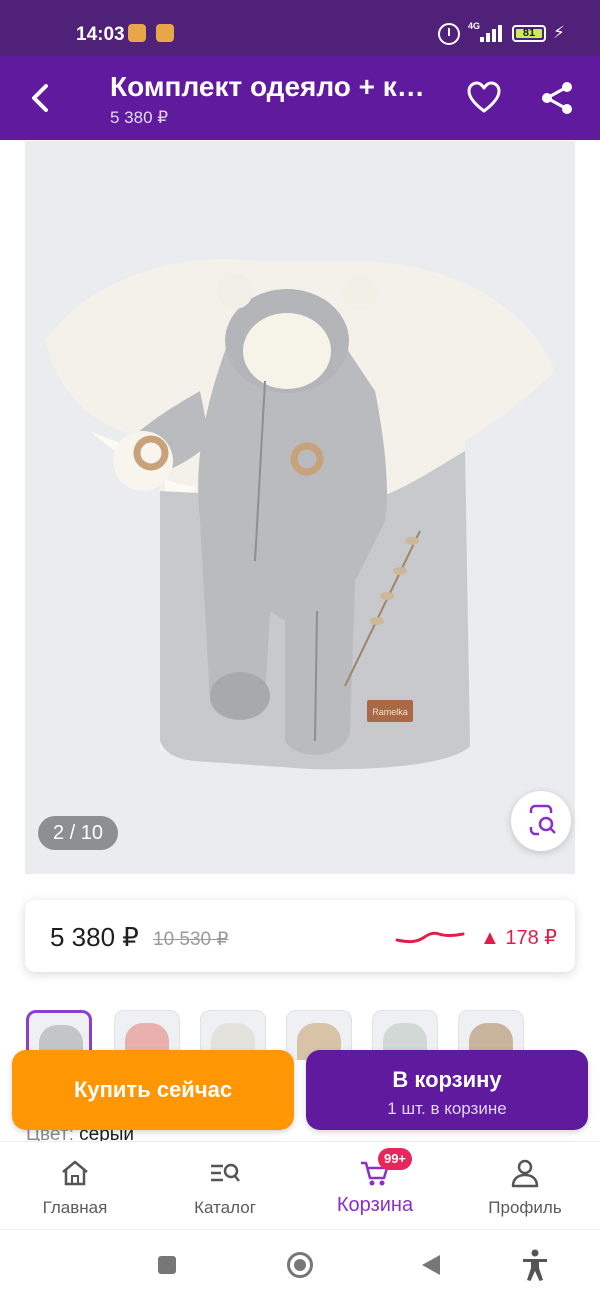 The height and width of the screenshot is (1299, 600). Describe the element at coordinates (449, 34) in the screenshot. I see `alarm-icon` at that location.